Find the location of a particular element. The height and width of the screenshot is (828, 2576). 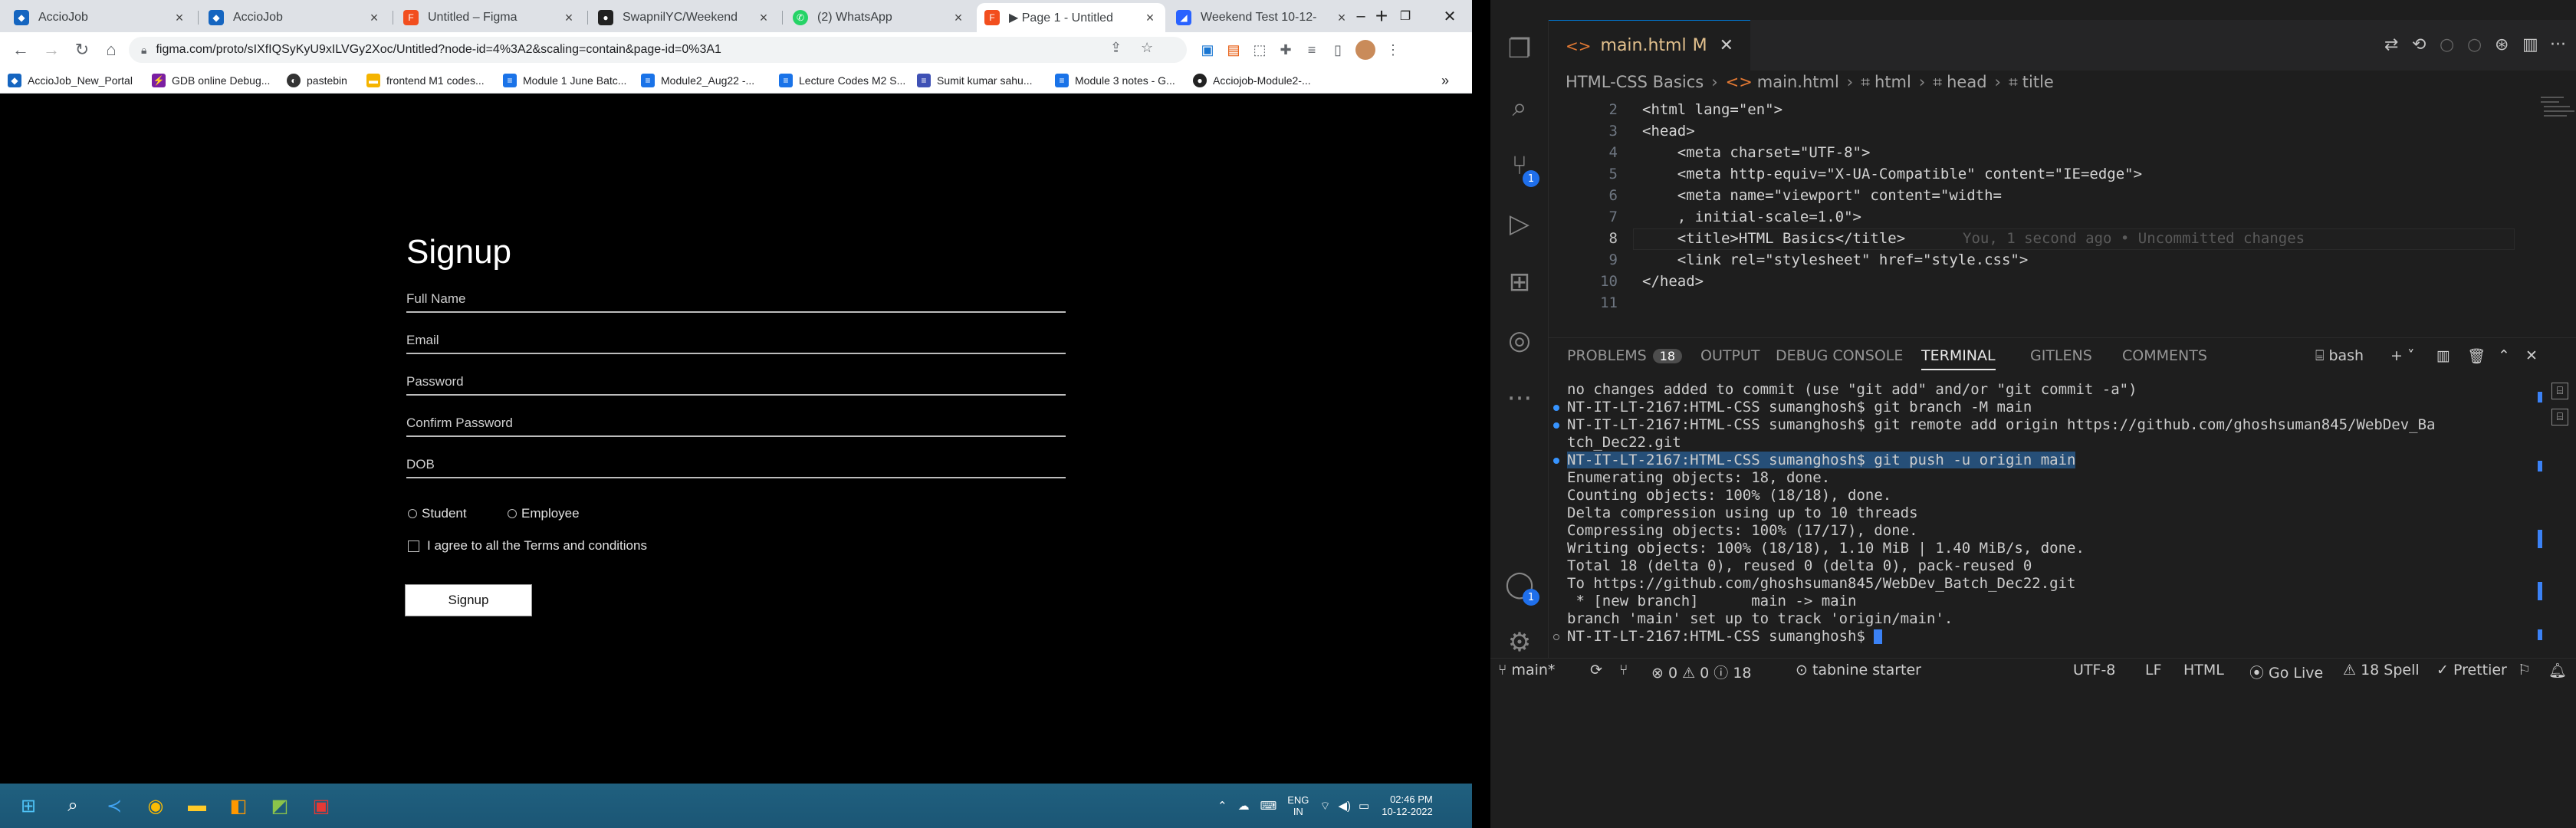

tab-figma: F Untitled – Figma × is located at coordinates (490, 17).